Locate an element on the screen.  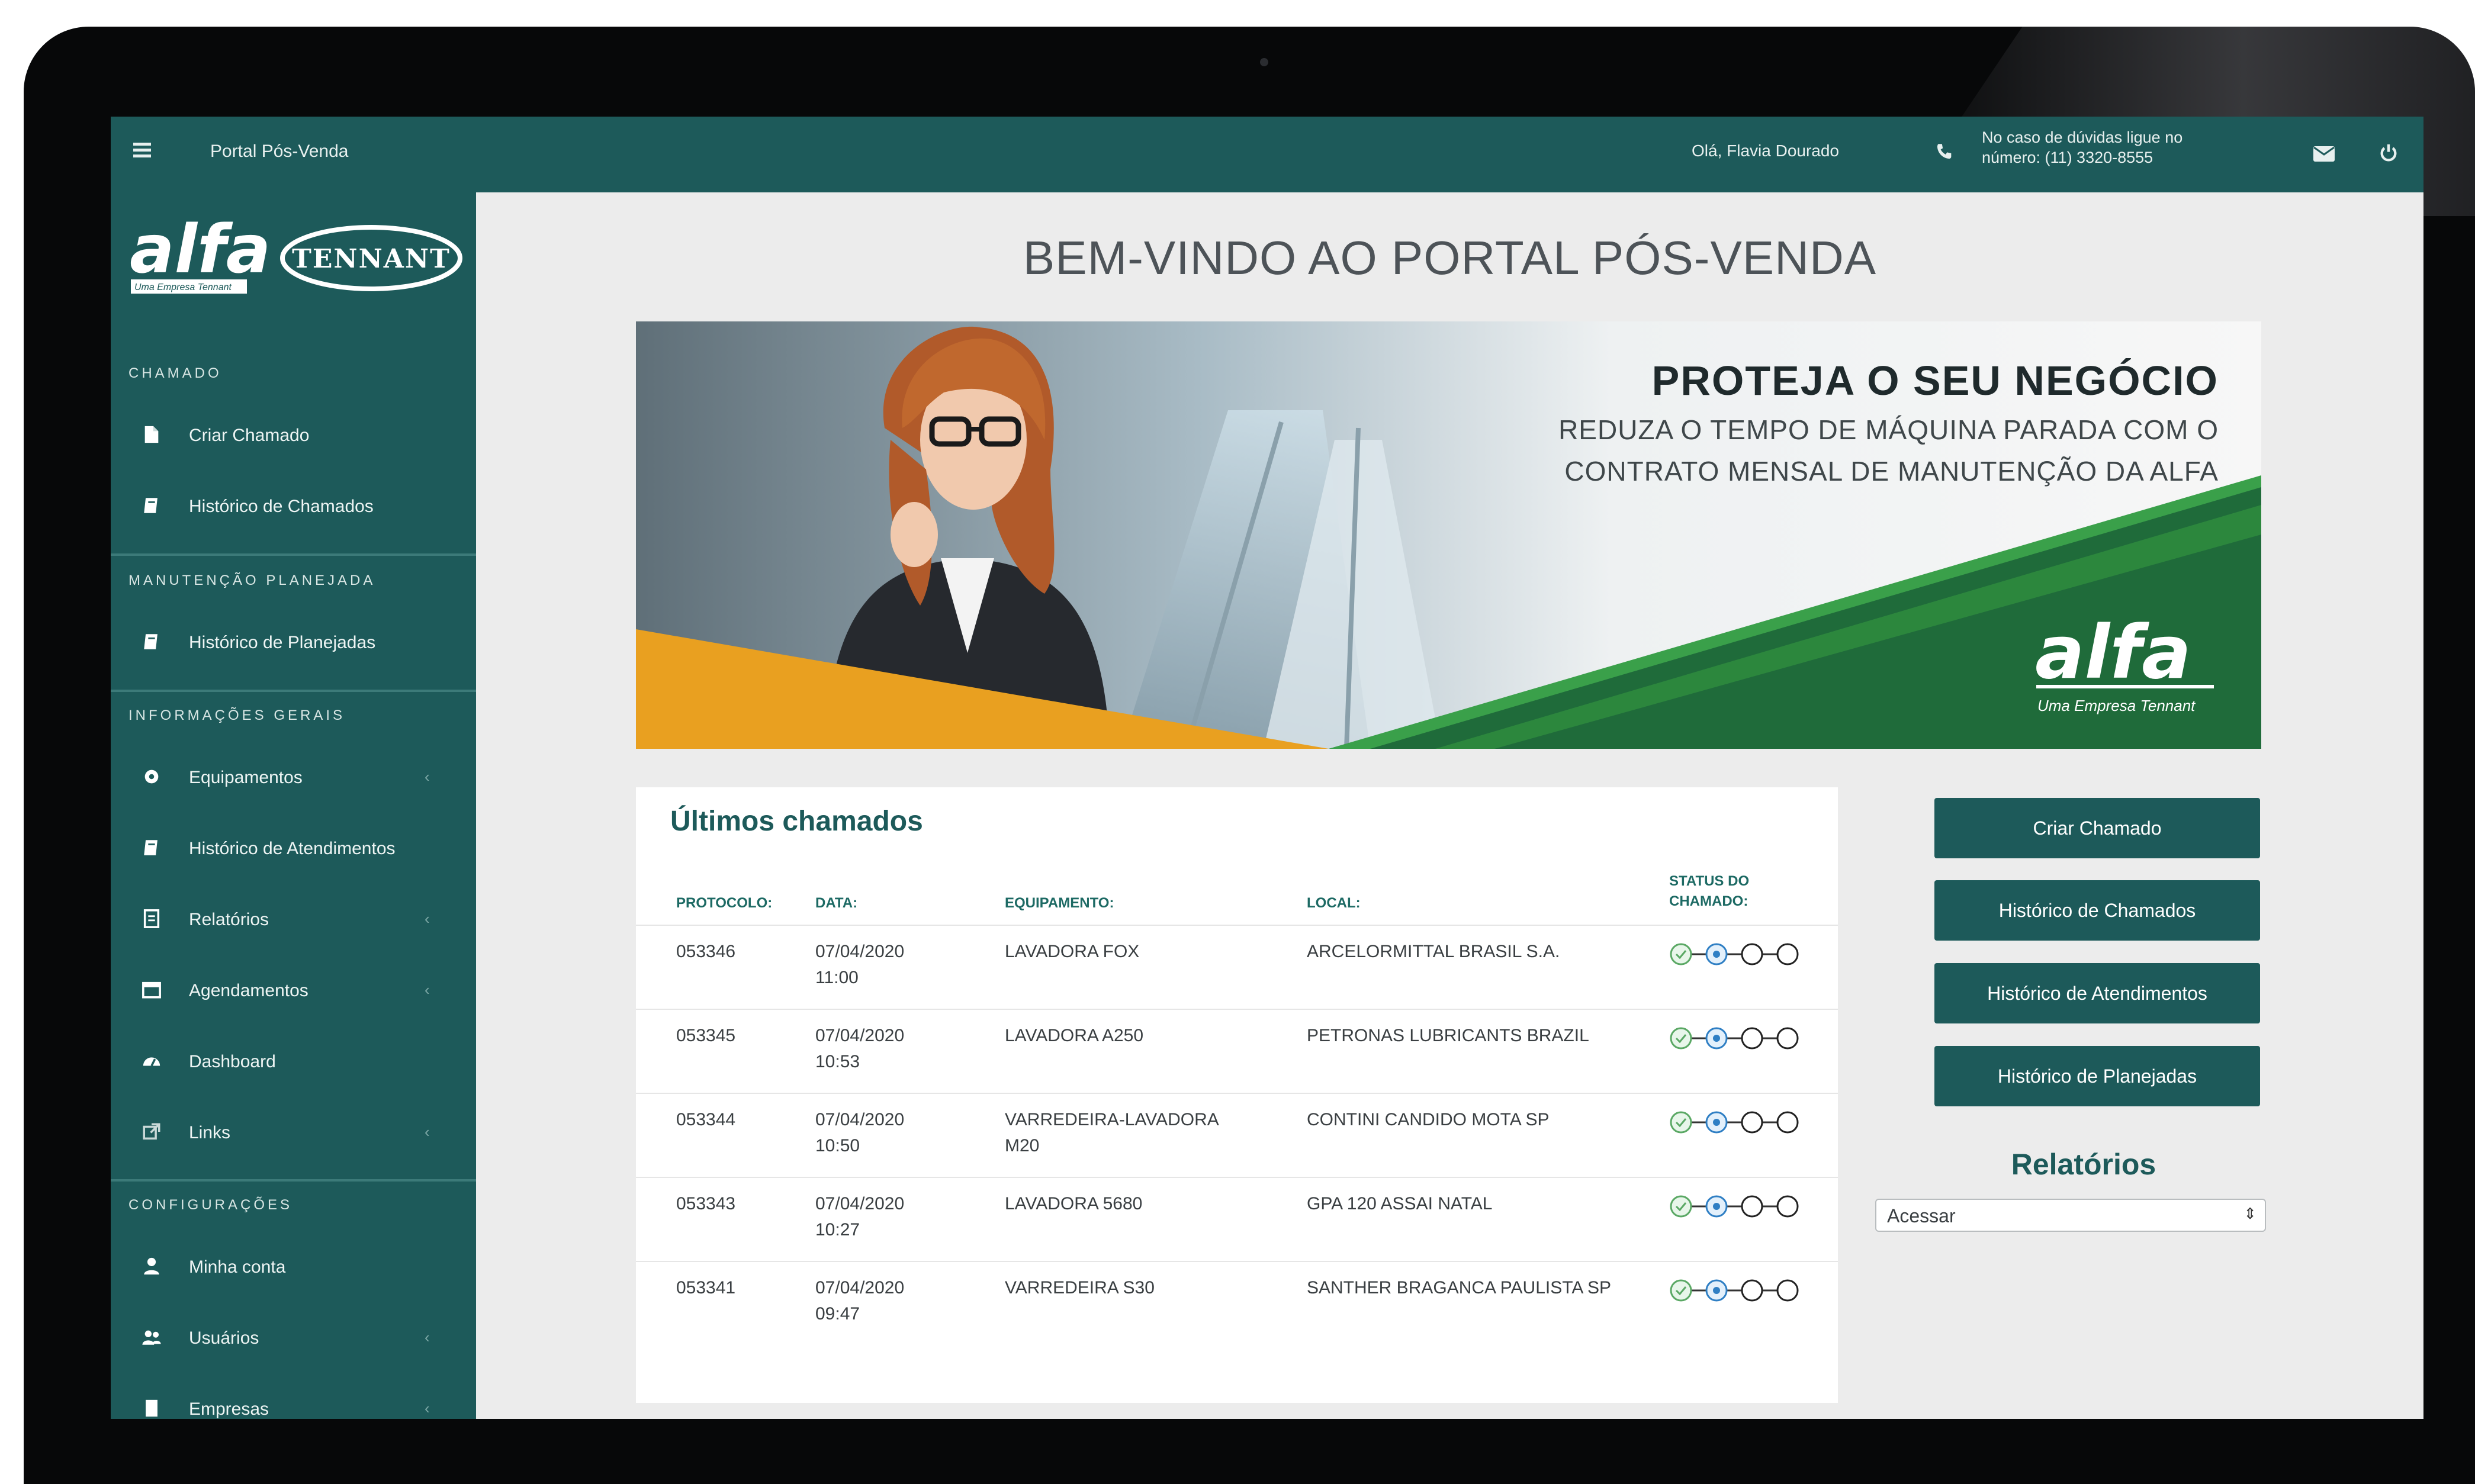
banner-headline: PROTEJA O SEU NEGÓCIO is located at coordinates (1935, 381).